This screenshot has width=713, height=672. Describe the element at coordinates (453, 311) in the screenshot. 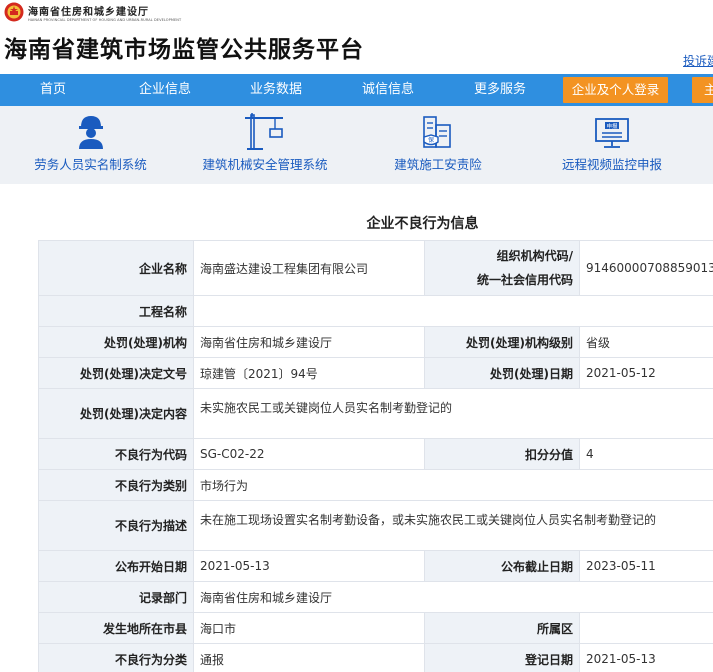

I see `project-name-value` at that location.